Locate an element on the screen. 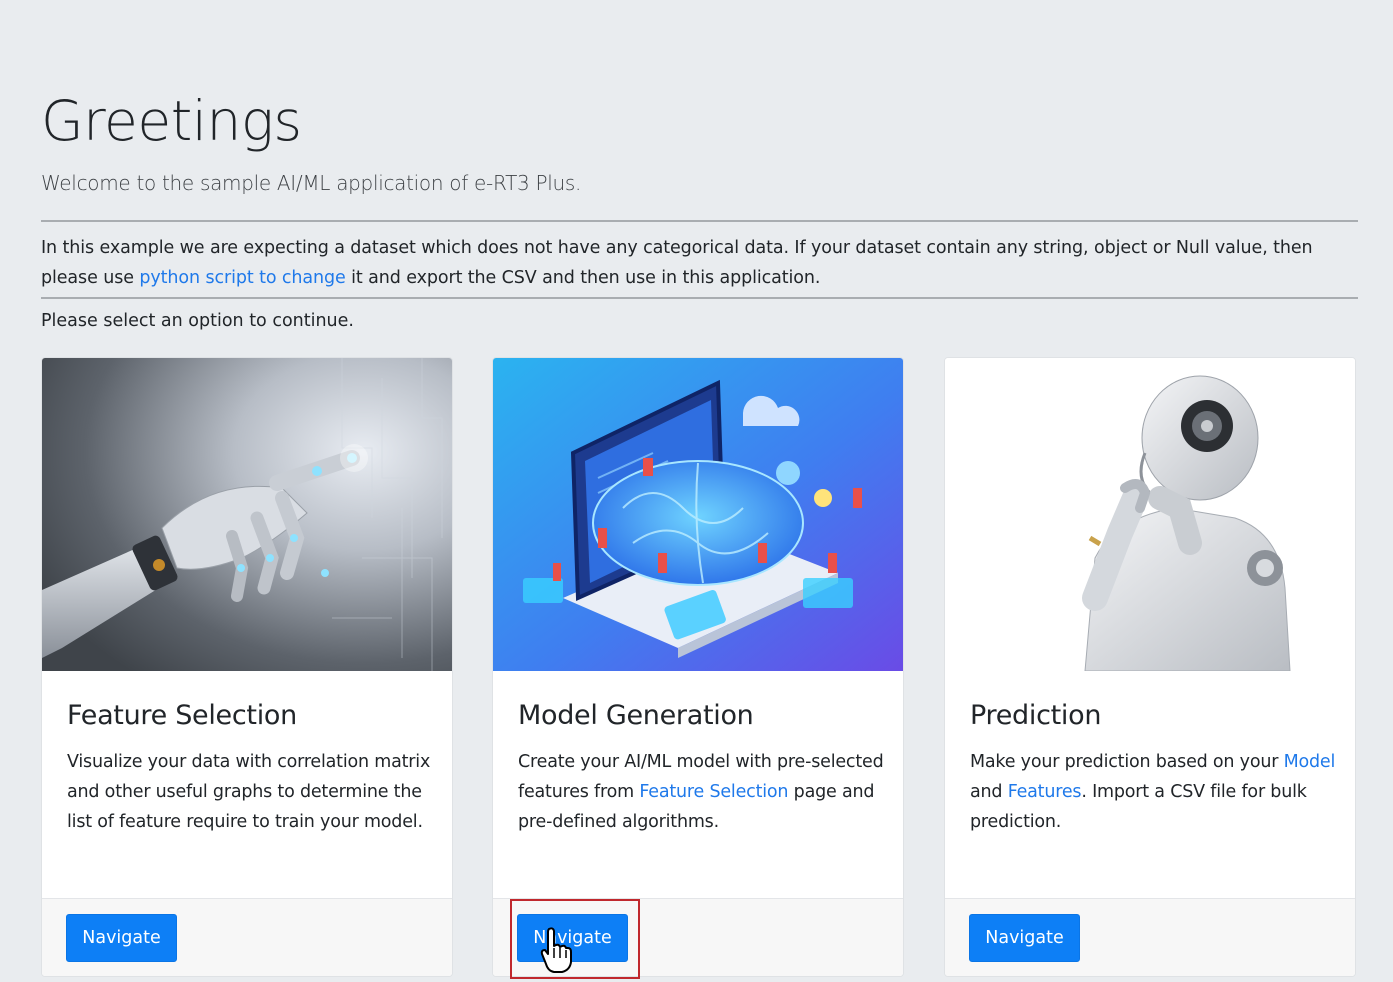 This screenshot has height=982, width=1393. features-link: Features is located at coordinates (1045, 792).